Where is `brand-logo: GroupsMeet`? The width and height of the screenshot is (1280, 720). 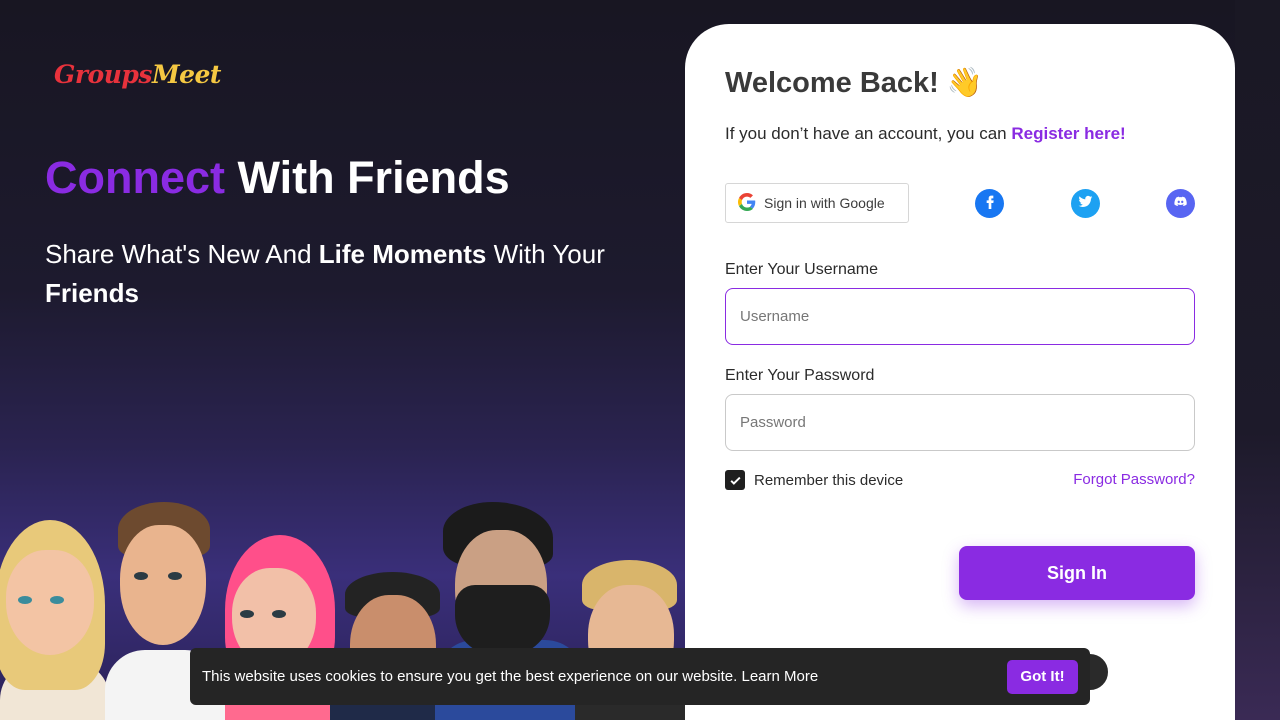
brand-logo: GroupsMeet is located at coordinates (137, 74).